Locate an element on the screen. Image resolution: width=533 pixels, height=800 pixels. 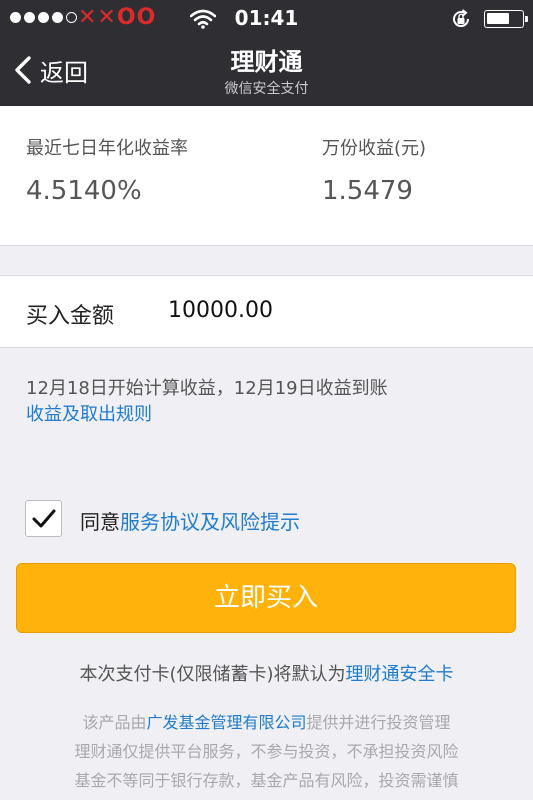
fund-company-link: 广发基金管理有限公司 is located at coordinates (226, 722).